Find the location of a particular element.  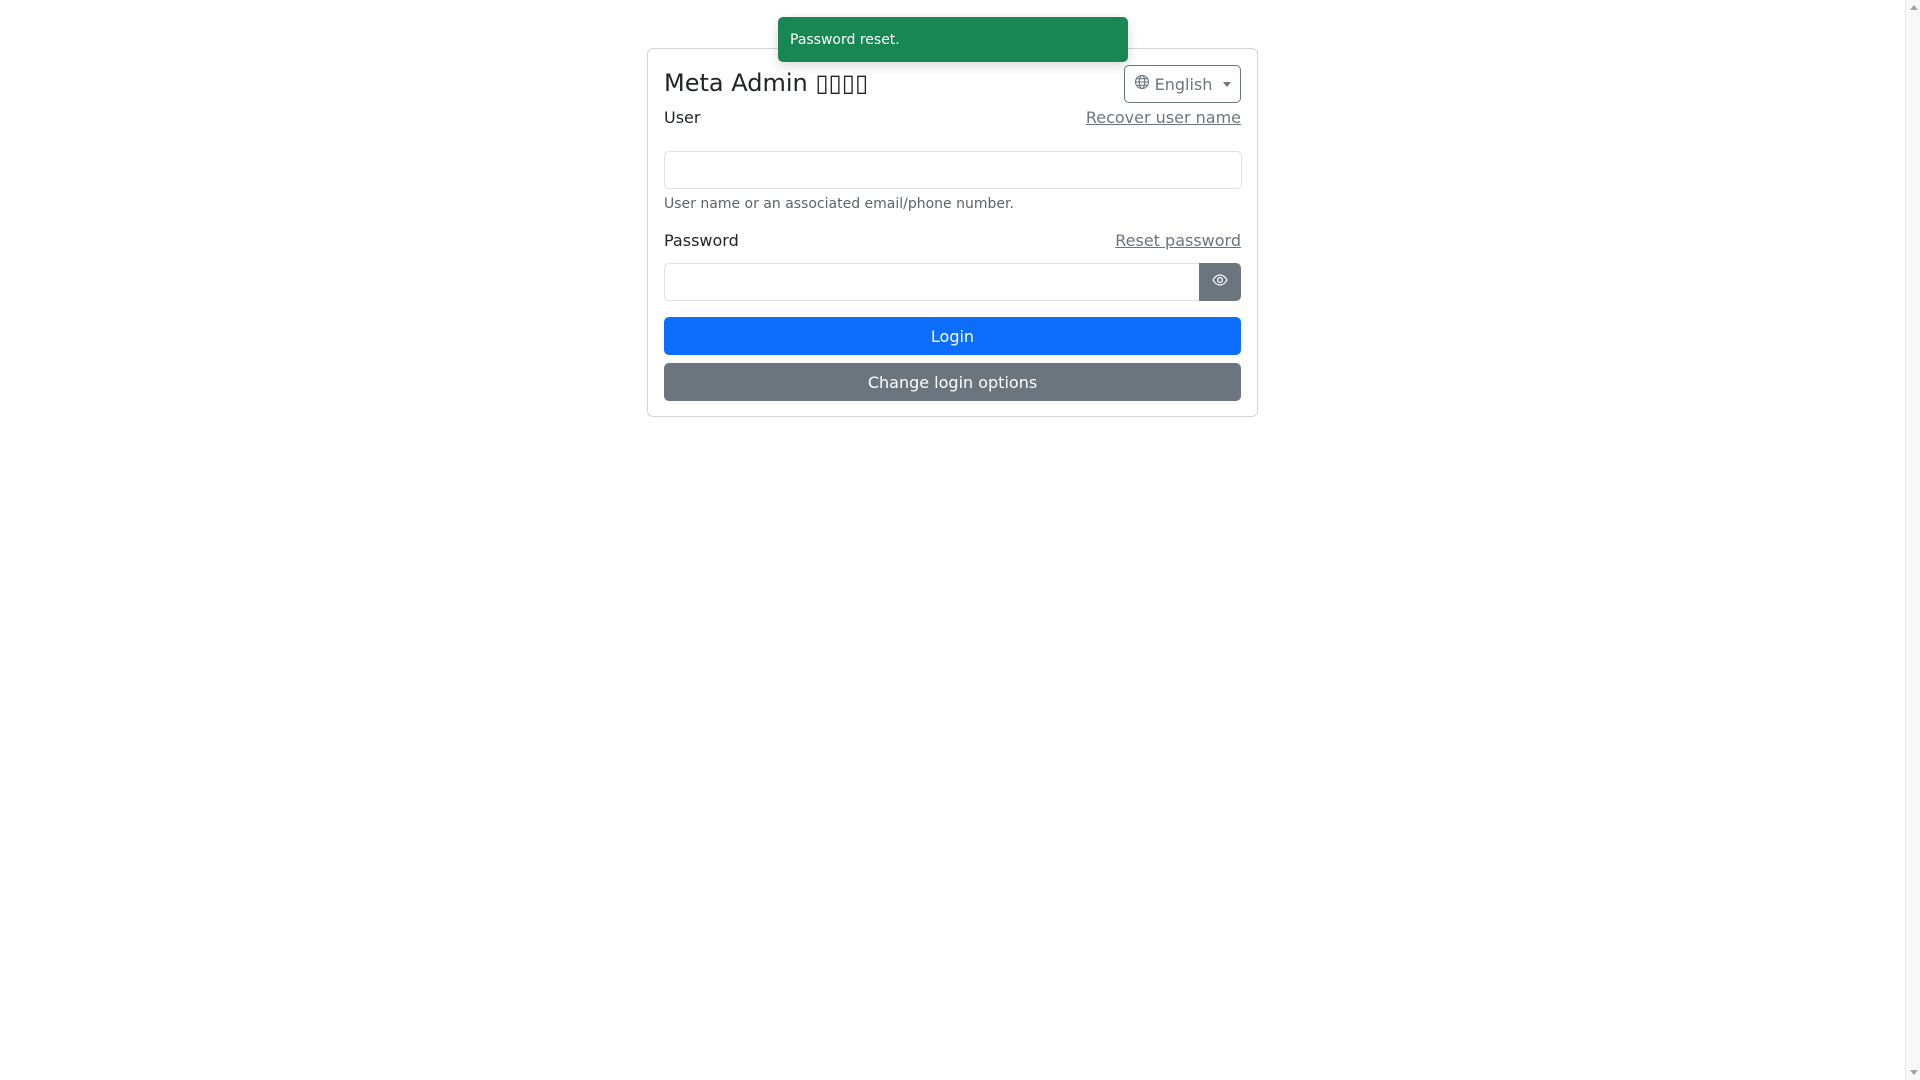

login-button: Login is located at coordinates (952, 336).